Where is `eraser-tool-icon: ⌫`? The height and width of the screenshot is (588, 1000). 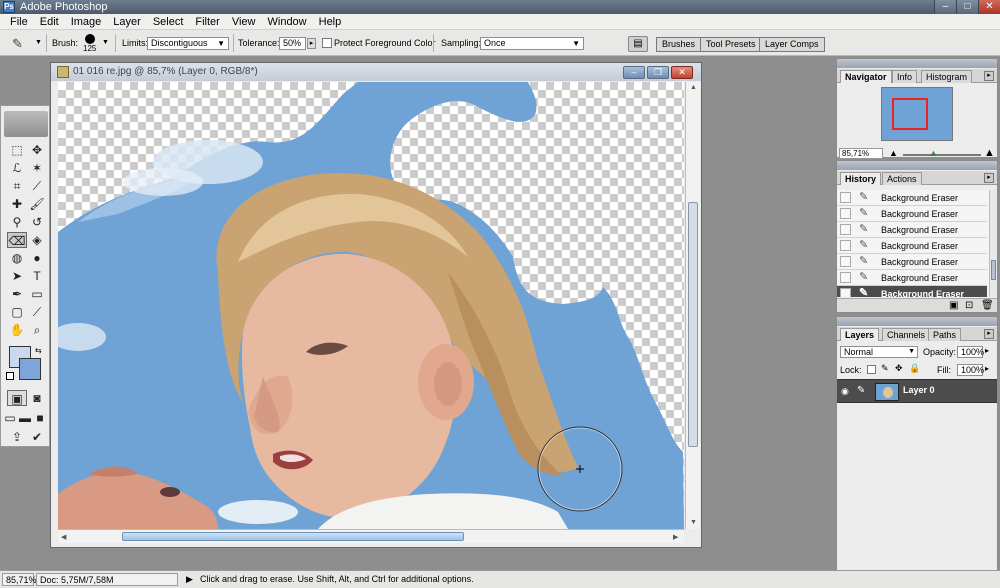
eraser-tool-icon: ⌫ is located at coordinates (17, 240).